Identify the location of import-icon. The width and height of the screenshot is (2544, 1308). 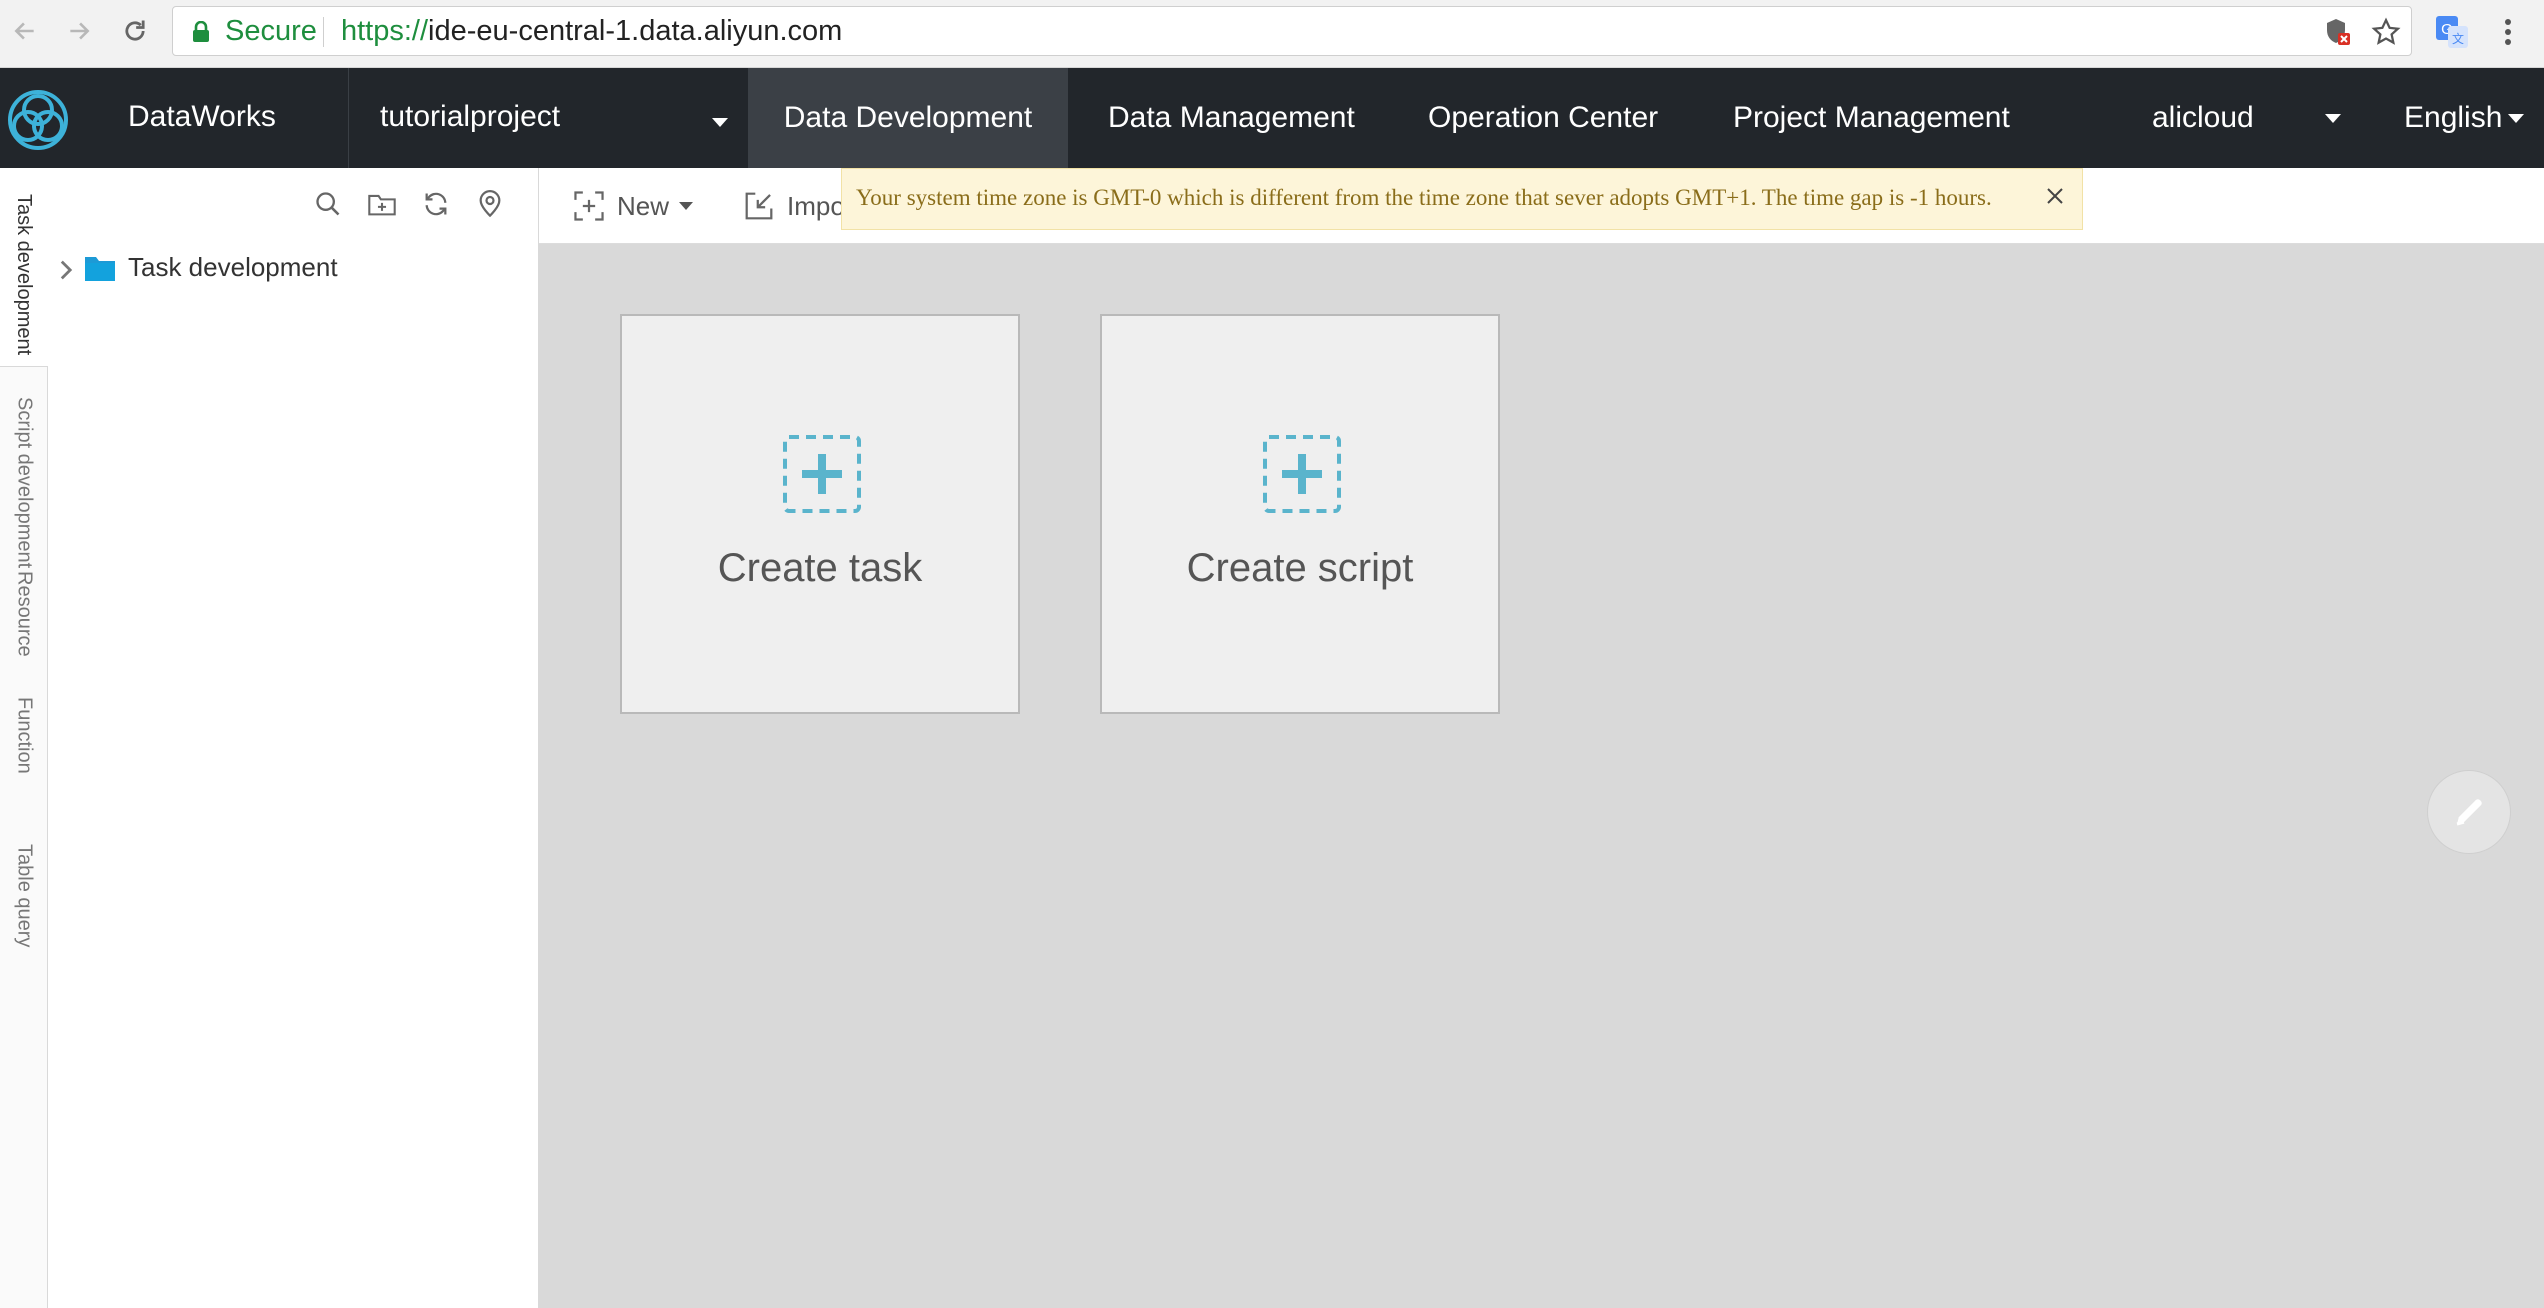
(759, 206).